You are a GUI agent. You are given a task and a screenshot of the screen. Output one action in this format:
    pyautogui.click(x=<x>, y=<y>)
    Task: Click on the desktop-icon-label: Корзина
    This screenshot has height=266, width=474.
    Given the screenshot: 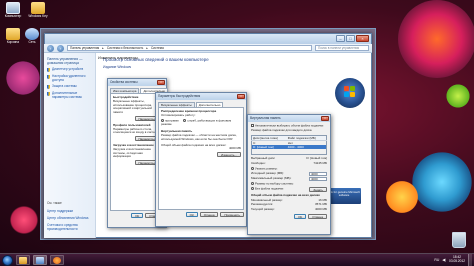 What is the action you would take?
    pyautogui.click(x=13, y=42)
    